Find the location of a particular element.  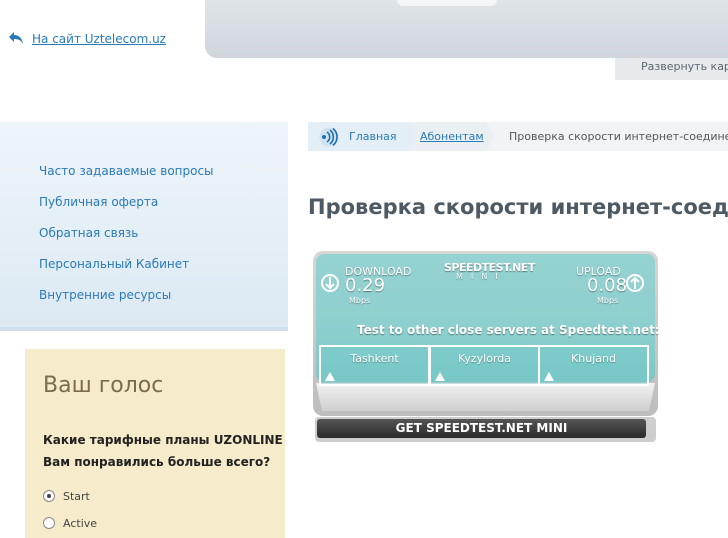

server-label: Tashkent is located at coordinates (374, 358).